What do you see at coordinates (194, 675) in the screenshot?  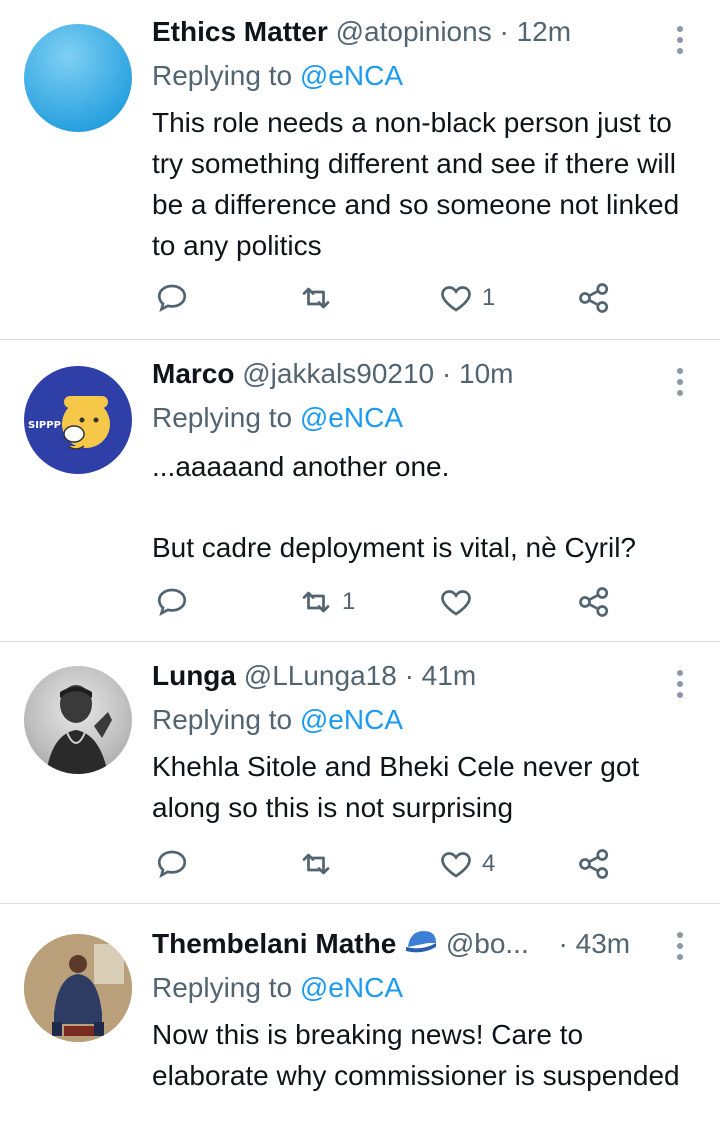 I see `display-name: Lunga` at bounding box center [194, 675].